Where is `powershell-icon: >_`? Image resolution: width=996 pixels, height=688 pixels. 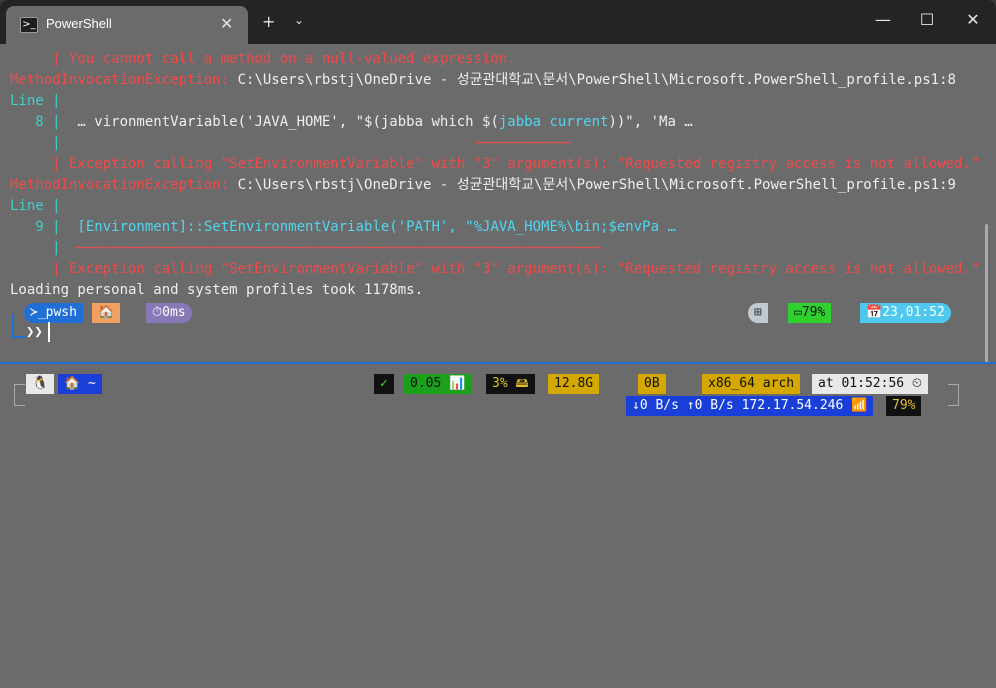 powershell-icon: >_ is located at coordinates (29, 25).